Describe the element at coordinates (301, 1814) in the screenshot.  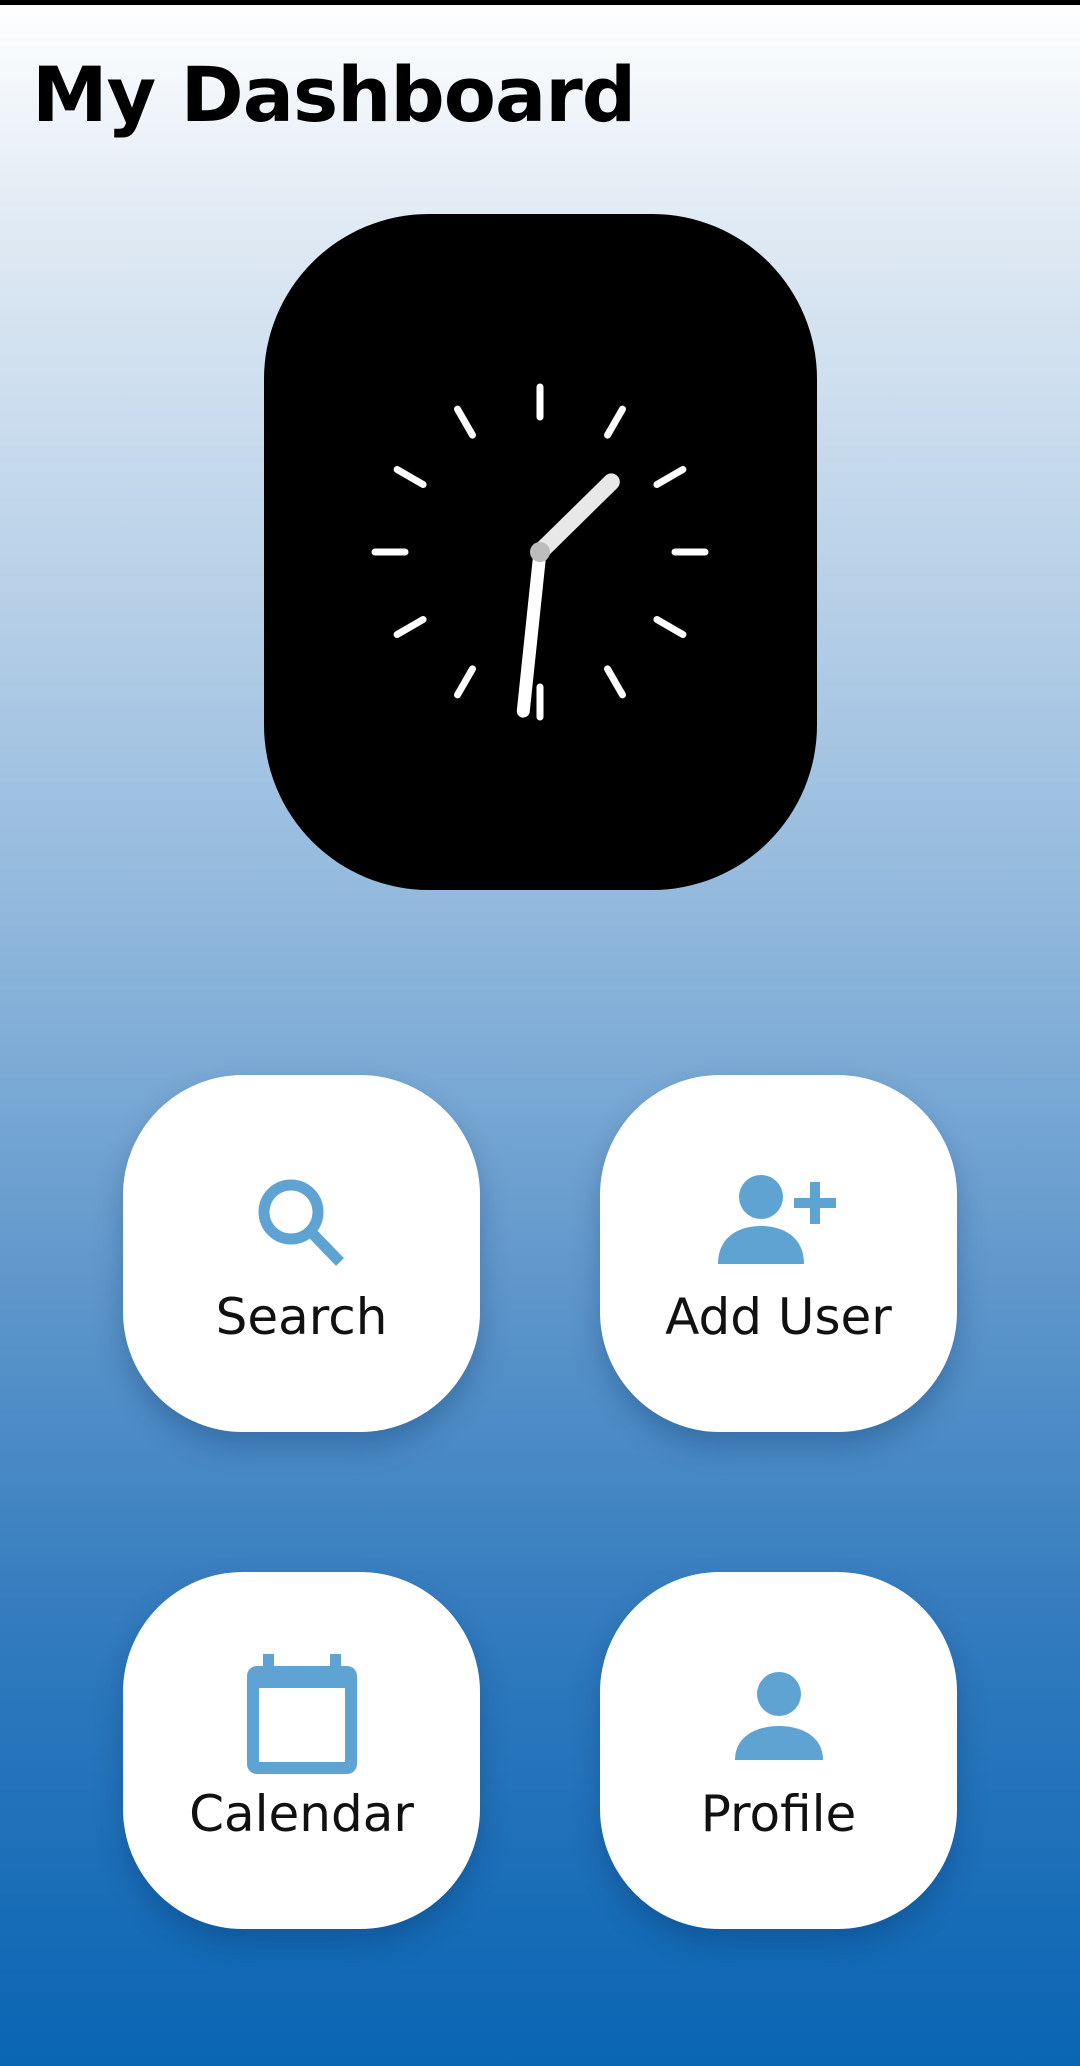
I see `calendar-tile-label: Calendar` at that location.